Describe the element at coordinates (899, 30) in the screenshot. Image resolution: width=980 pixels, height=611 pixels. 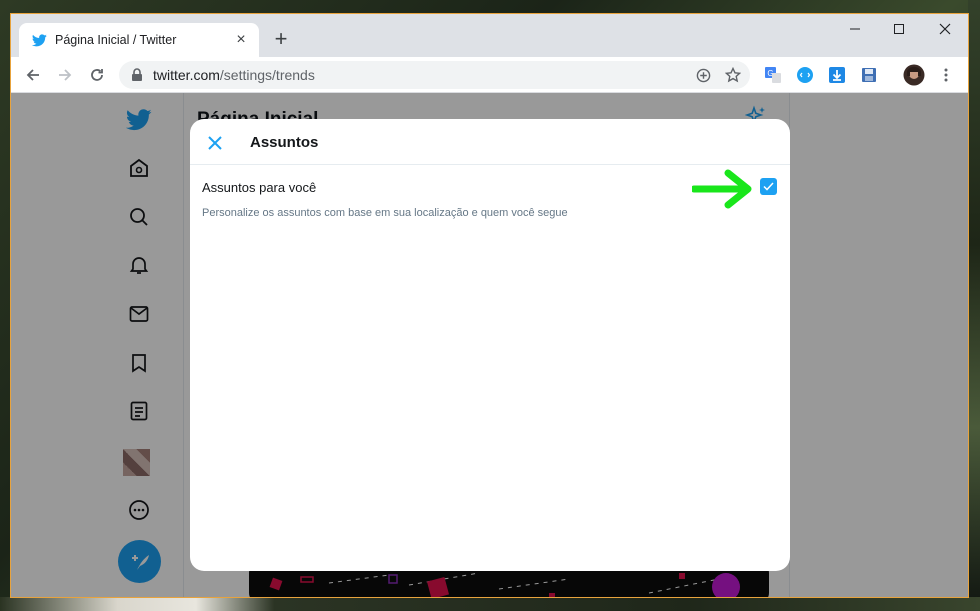
I see `maximize-button` at that location.